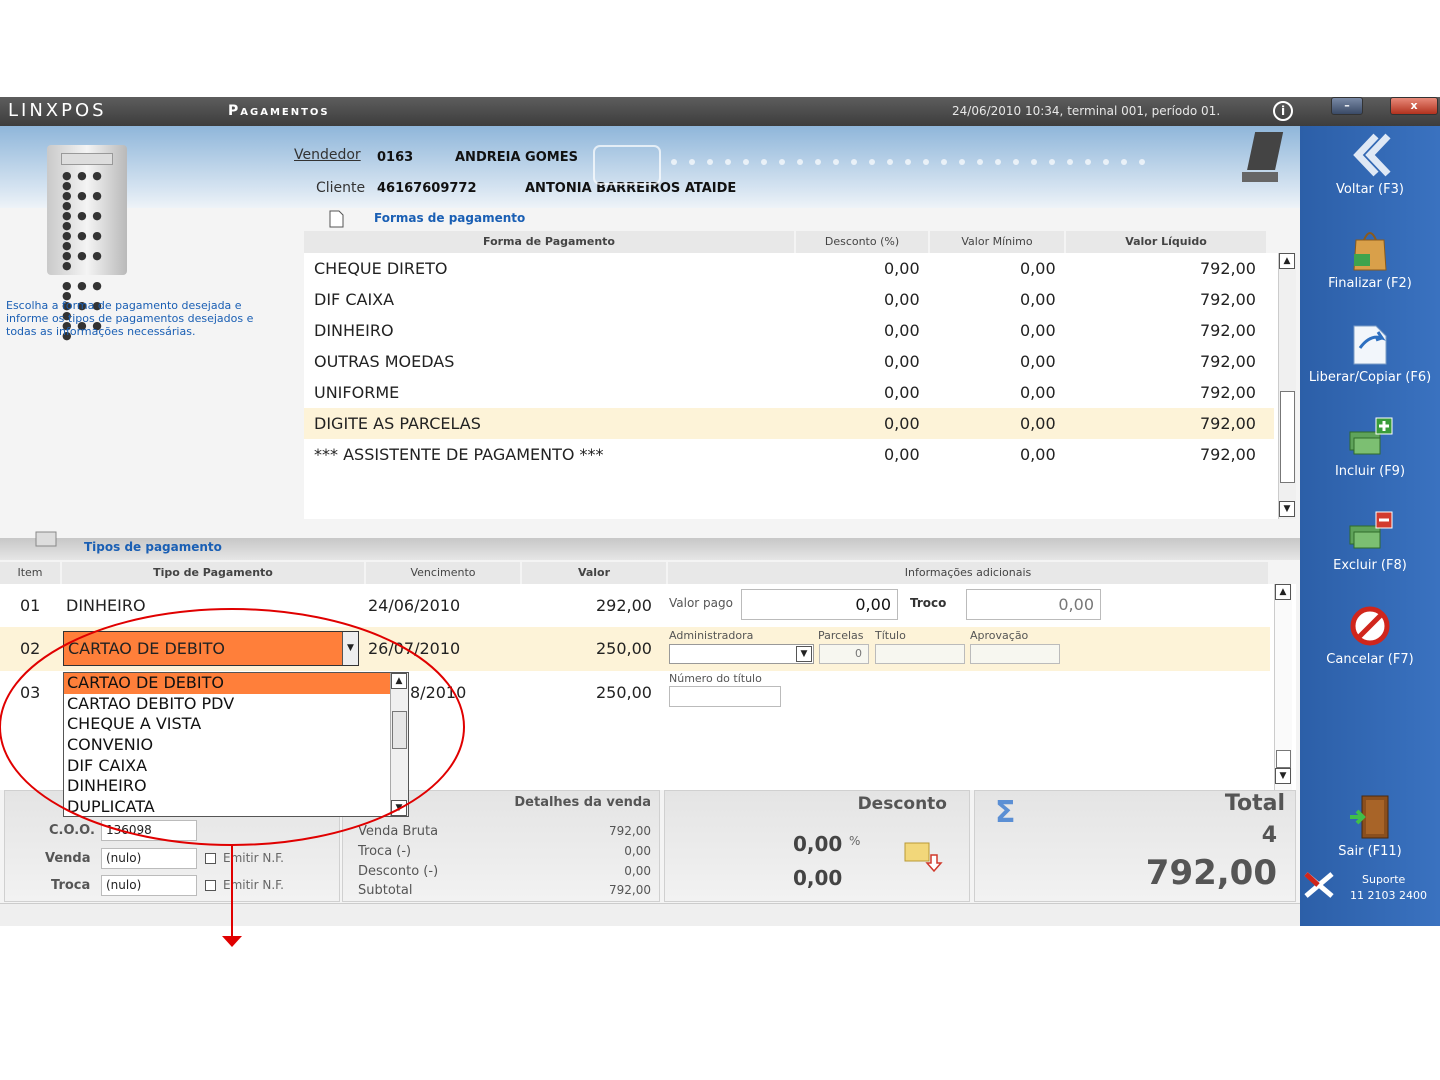 The height and width of the screenshot is (1080, 1440). What do you see at coordinates (630, 890) in the screenshot?
I see `detail-value: 792,00` at bounding box center [630, 890].